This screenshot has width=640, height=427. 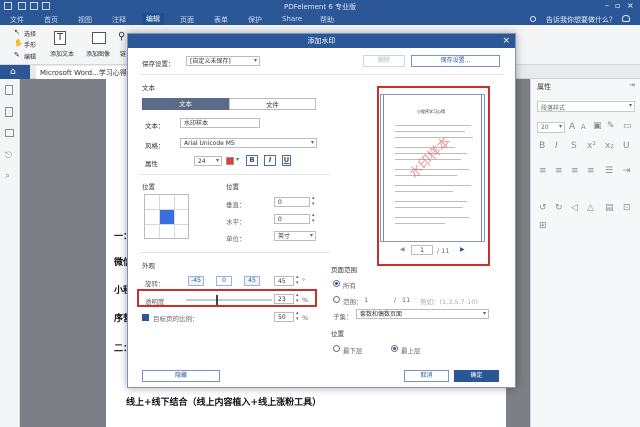 I want to click on subscript-icon: x₂, so click(x=609, y=146).